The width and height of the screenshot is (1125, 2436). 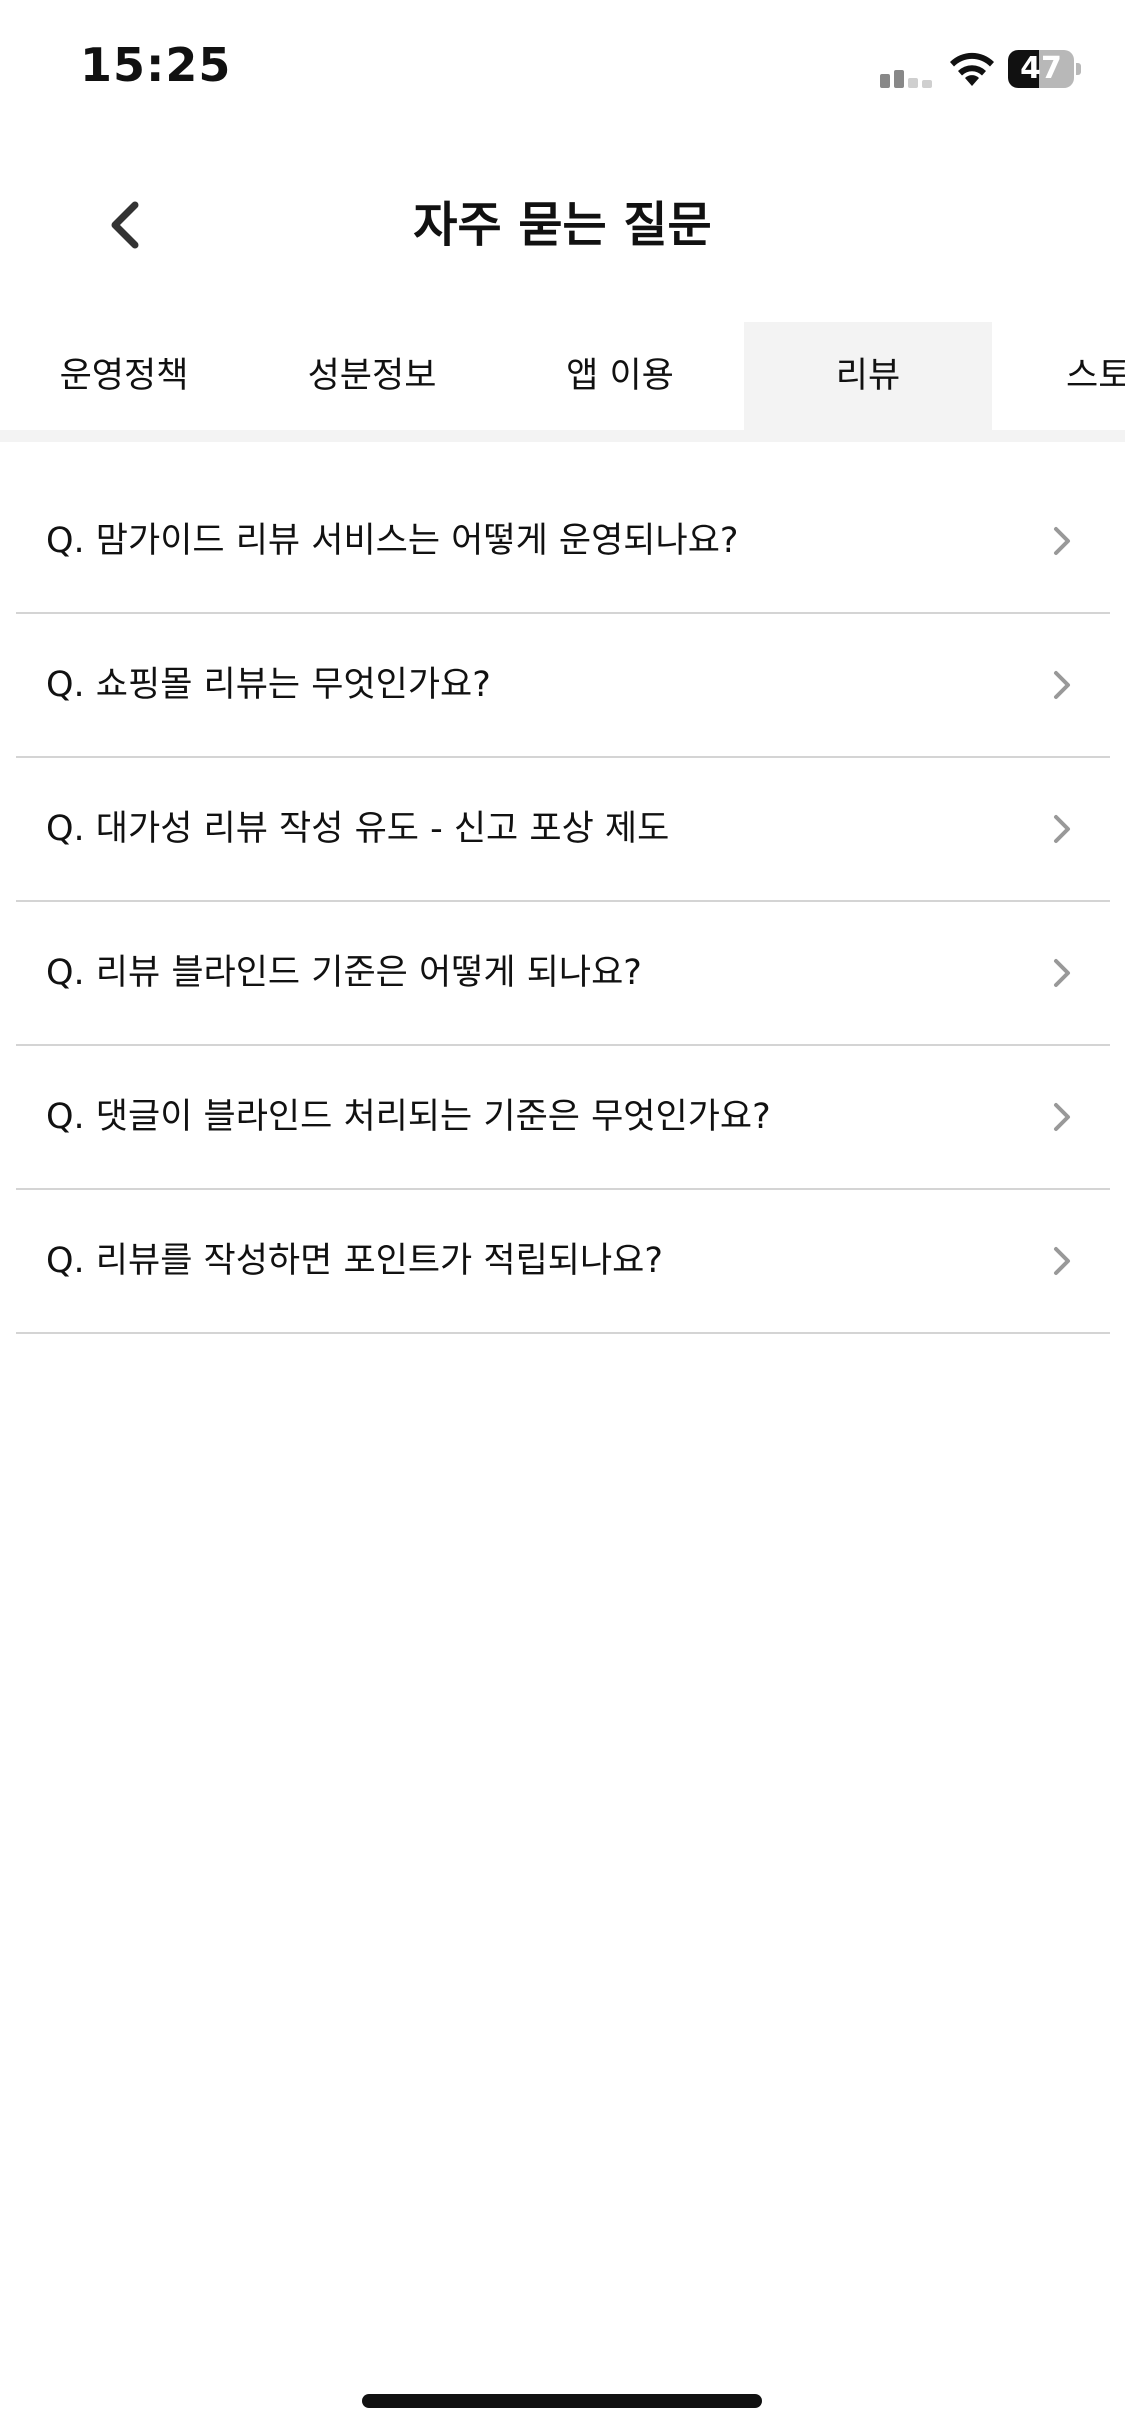 What do you see at coordinates (868, 376) in the screenshot?
I see `tab-review: 리뷰` at bounding box center [868, 376].